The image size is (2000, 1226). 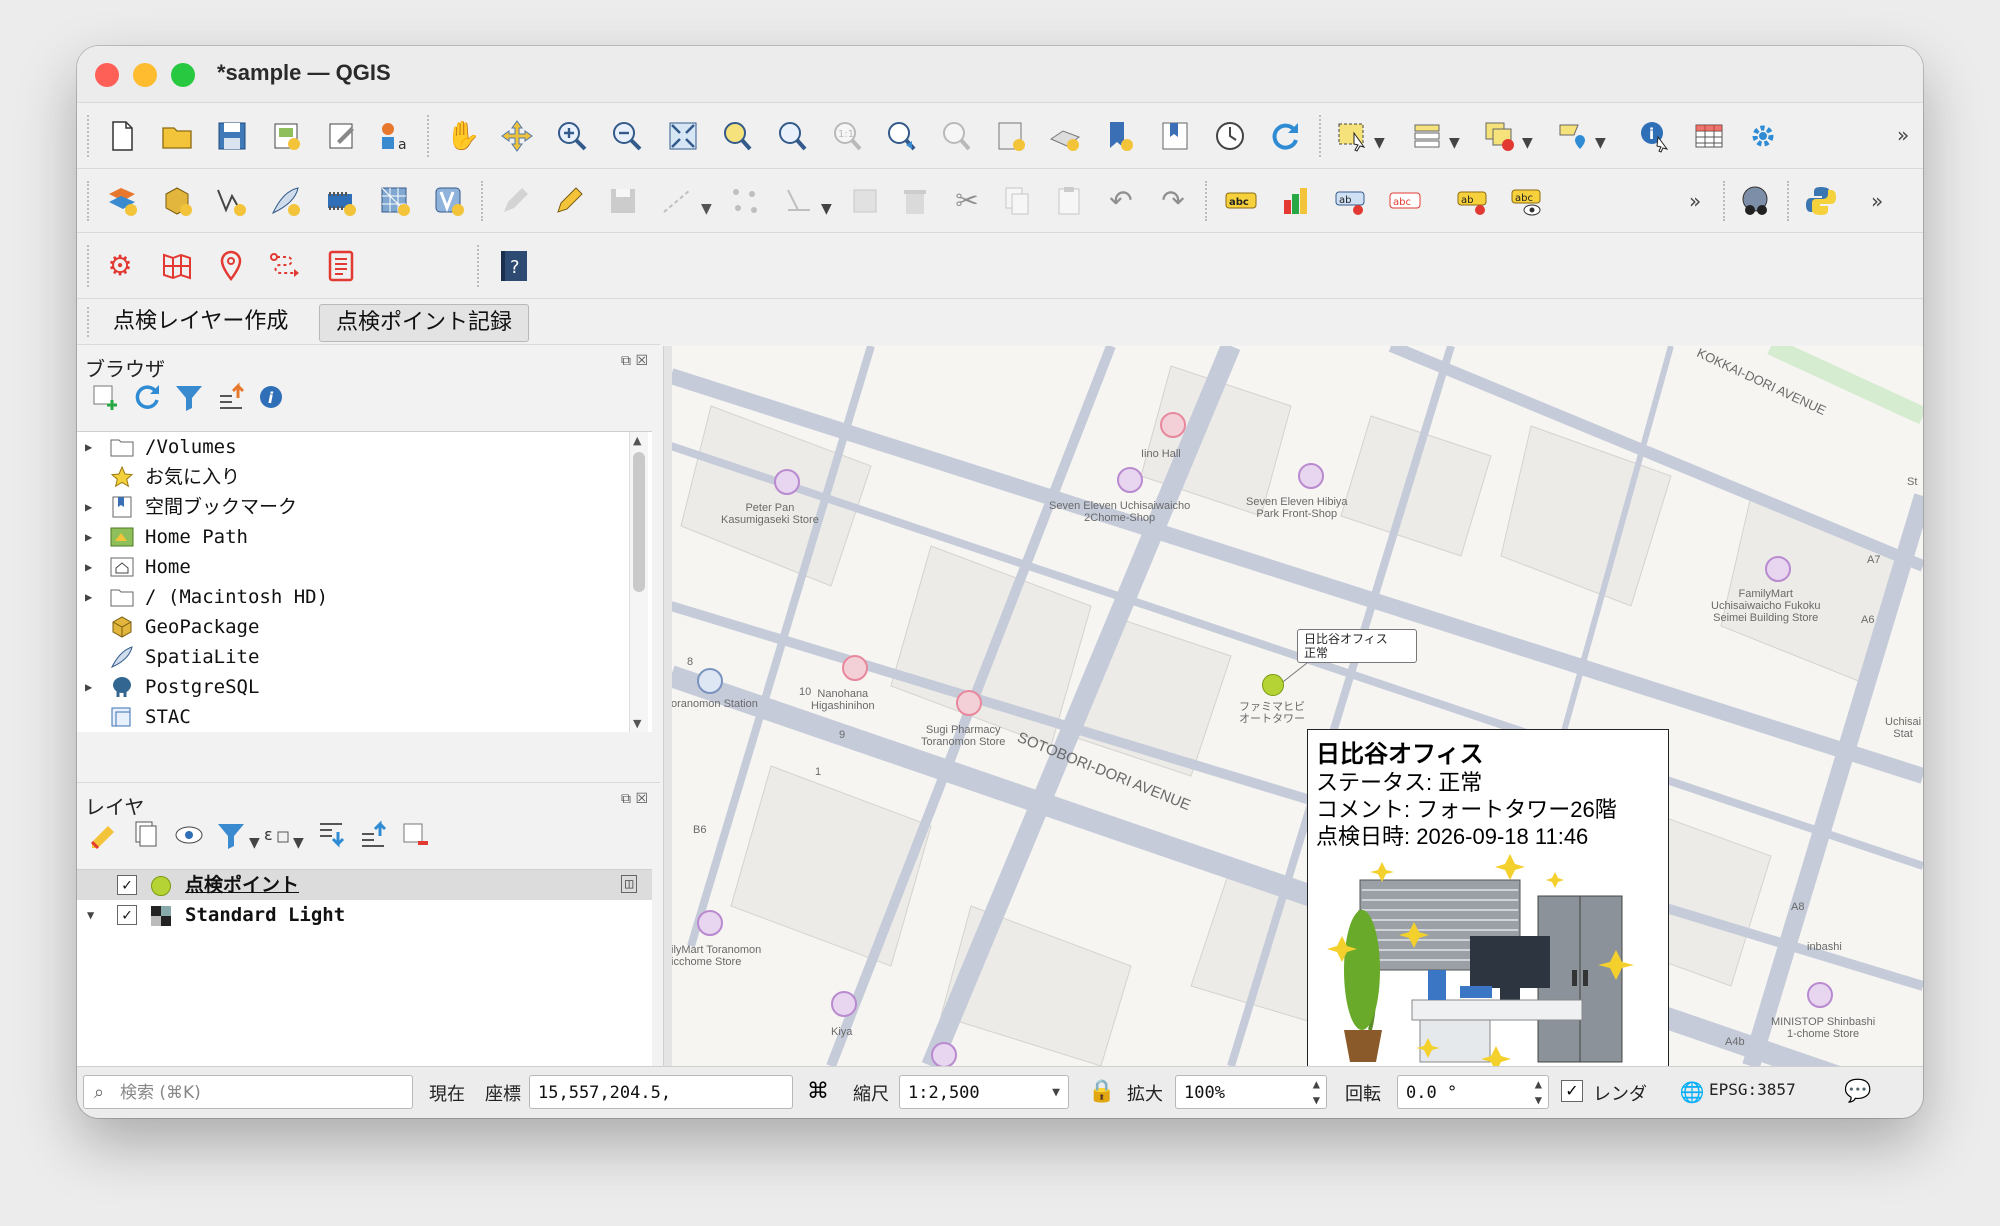 What do you see at coordinates (364, 567) in the screenshot?
I see `browser-item-home: ▶ Home` at bounding box center [364, 567].